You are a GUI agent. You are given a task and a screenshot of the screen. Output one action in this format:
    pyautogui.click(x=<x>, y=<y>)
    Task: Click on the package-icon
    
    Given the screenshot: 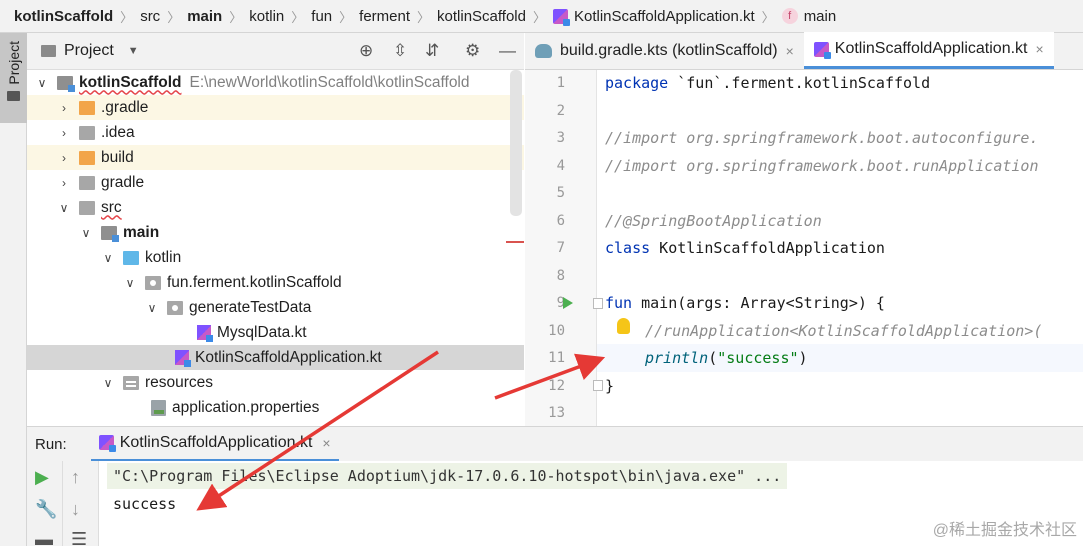 What is the action you would take?
    pyautogui.click(x=153, y=283)
    